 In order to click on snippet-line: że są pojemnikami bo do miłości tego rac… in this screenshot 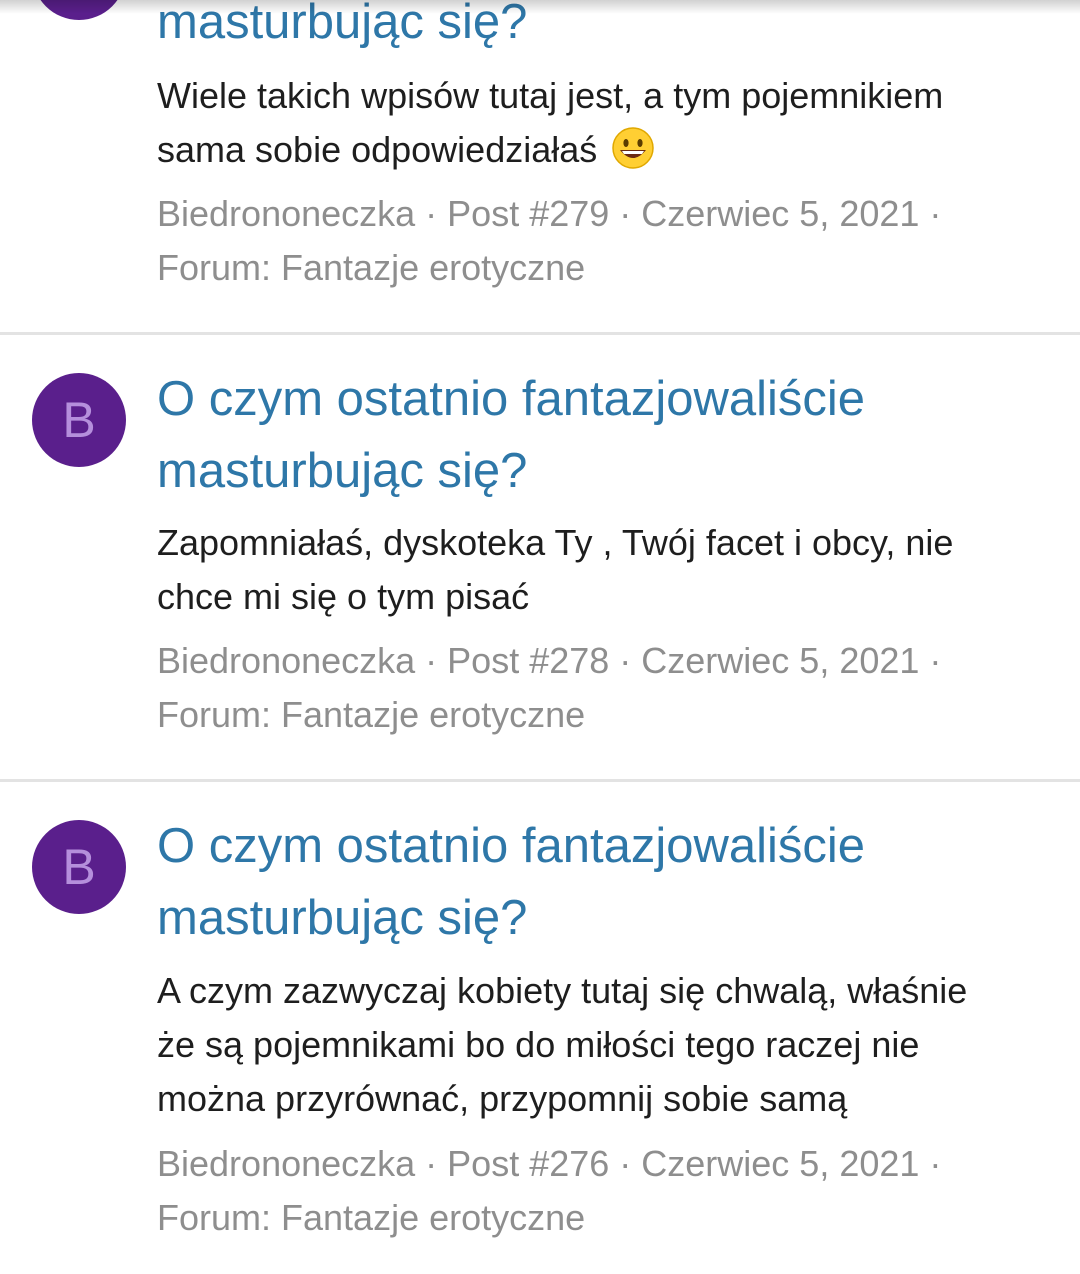, I will do `click(538, 1044)`.